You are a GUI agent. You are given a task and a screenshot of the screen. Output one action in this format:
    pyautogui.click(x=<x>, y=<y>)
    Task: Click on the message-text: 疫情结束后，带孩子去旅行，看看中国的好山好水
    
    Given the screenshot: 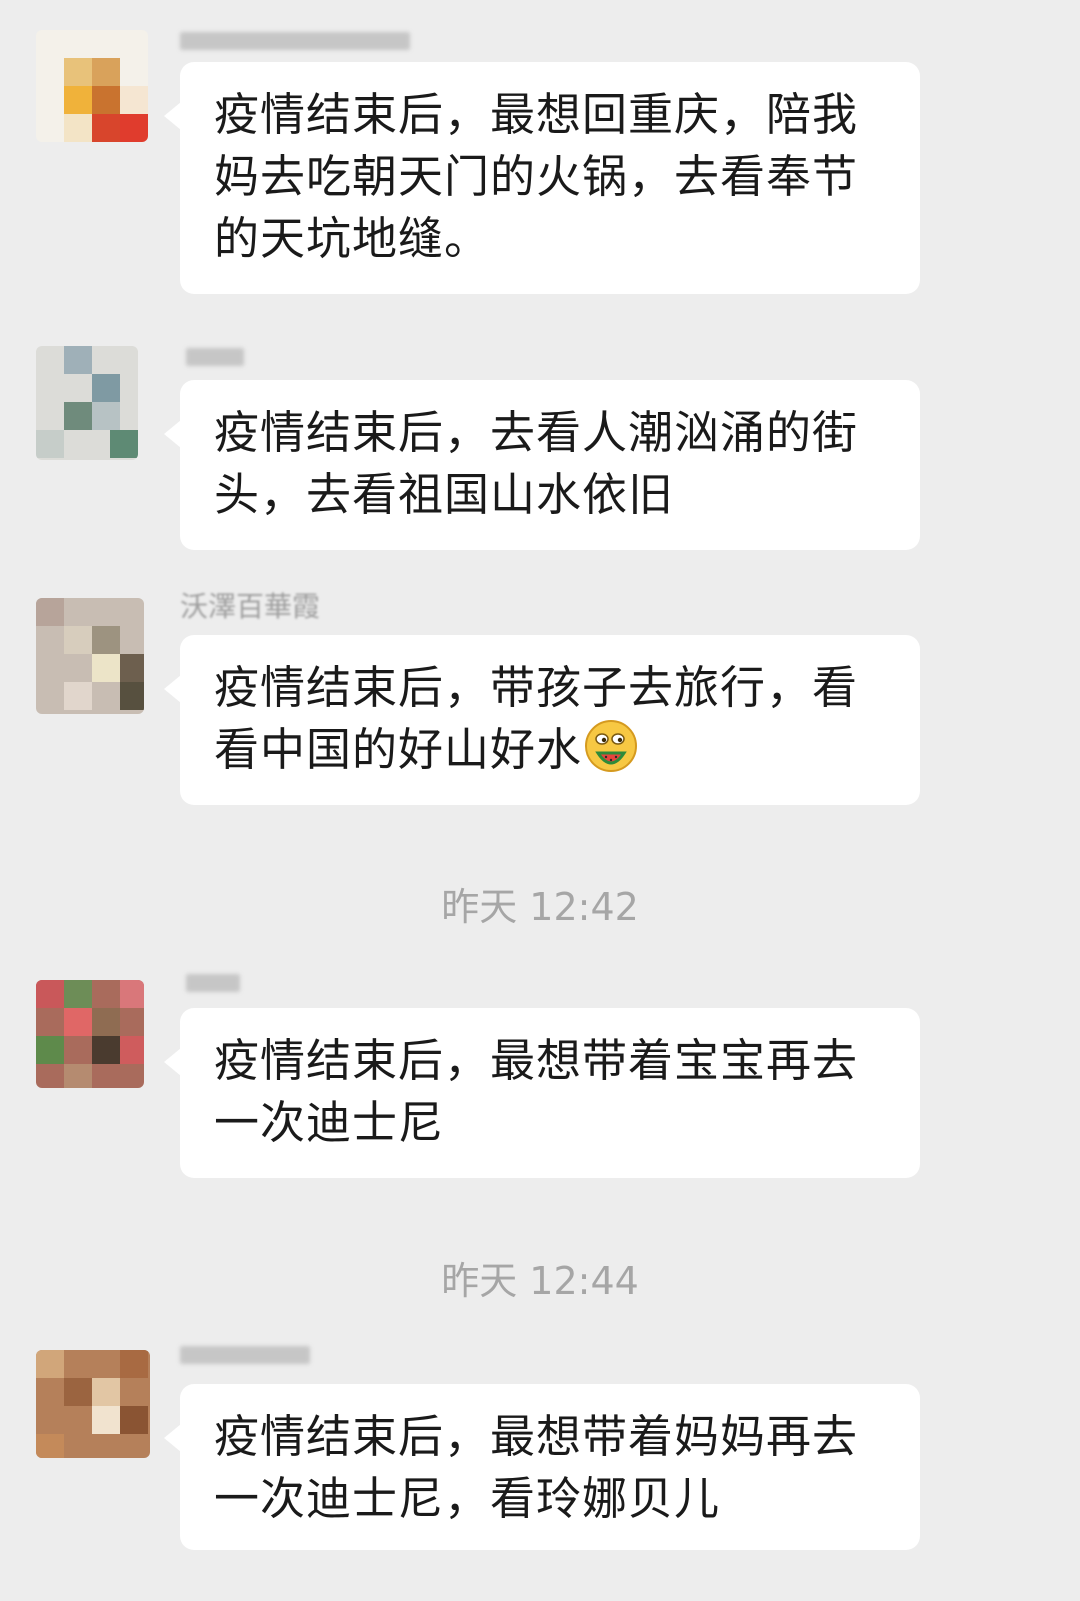 What is the action you would take?
    pyautogui.click(x=536, y=718)
    